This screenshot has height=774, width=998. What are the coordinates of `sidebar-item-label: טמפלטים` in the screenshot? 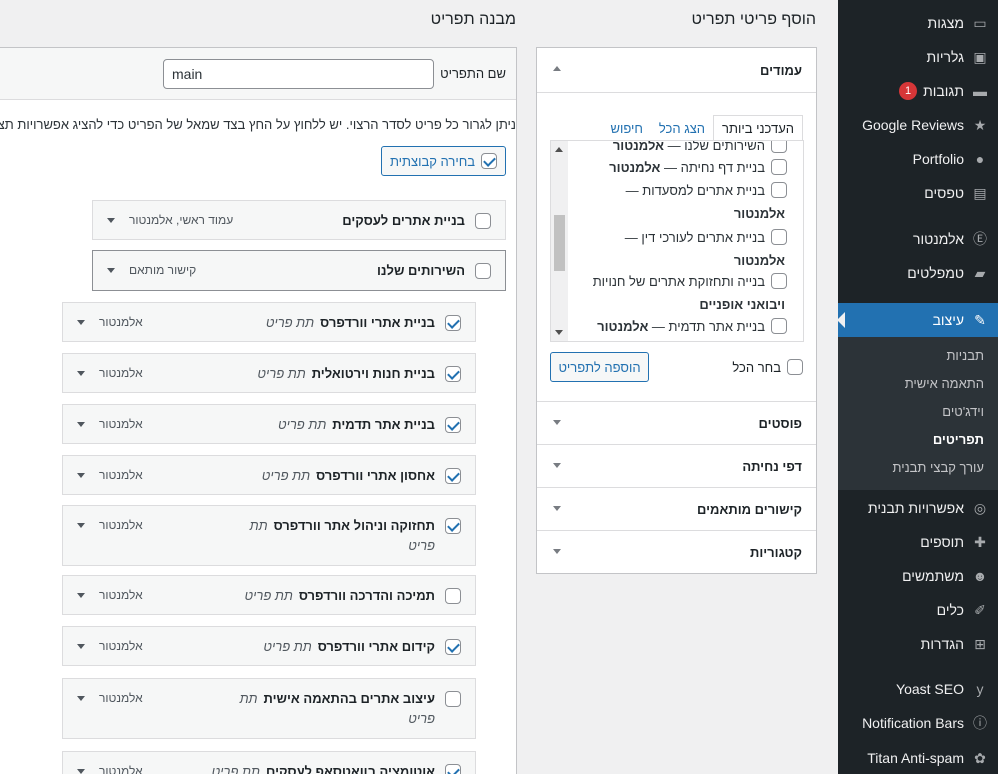 It's located at (935, 273).